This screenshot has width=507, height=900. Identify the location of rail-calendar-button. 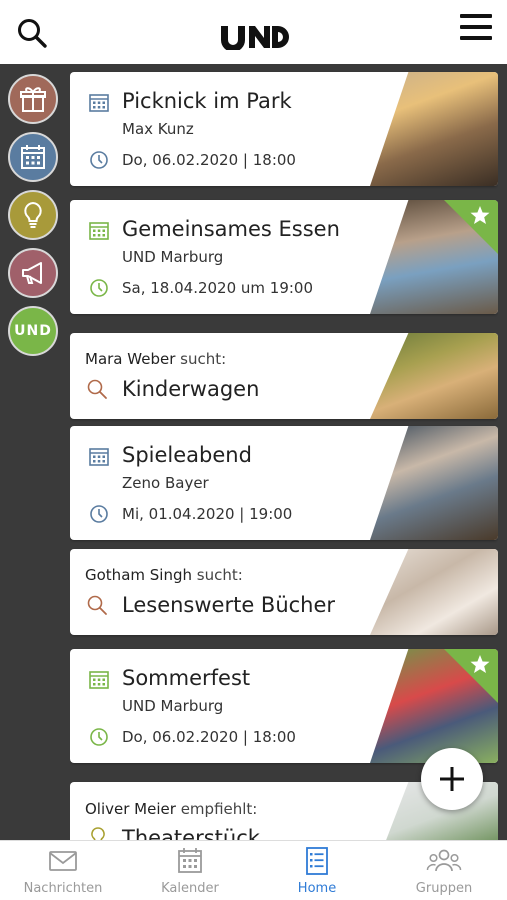
(33, 157).